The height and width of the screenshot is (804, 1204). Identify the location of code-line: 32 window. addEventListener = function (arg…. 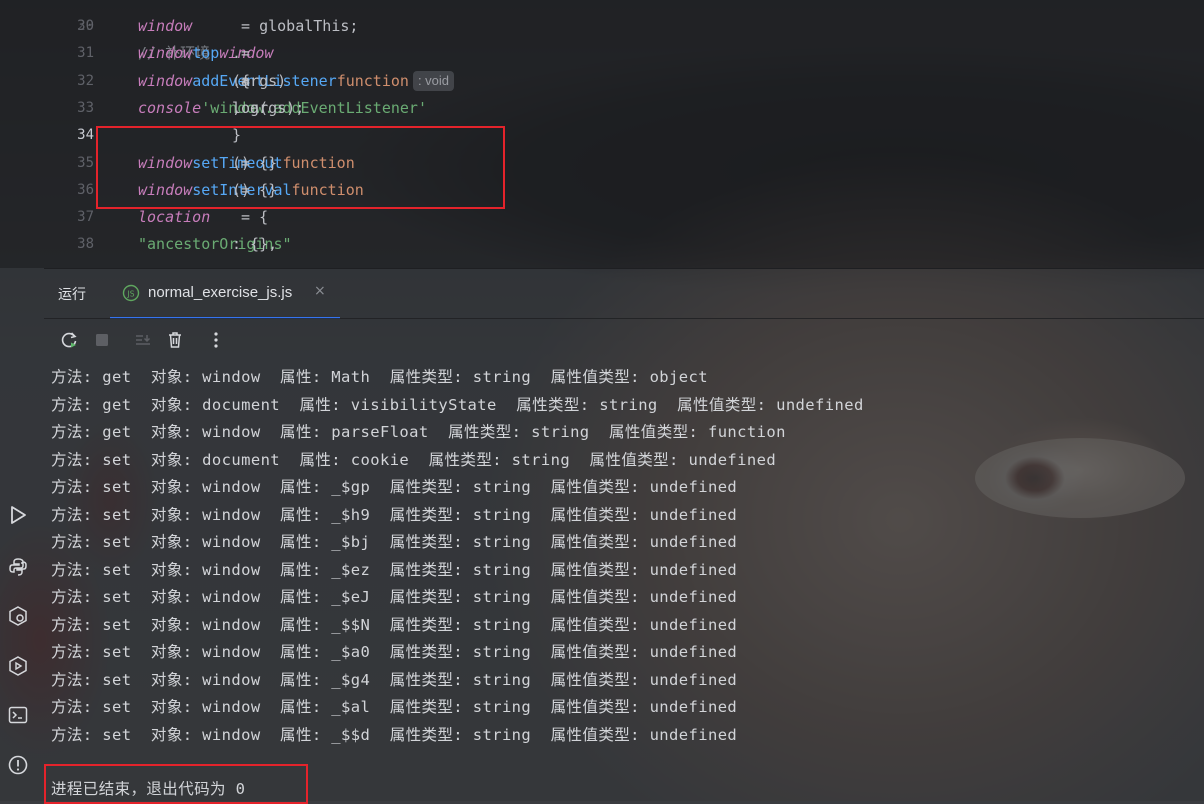
(624, 81).